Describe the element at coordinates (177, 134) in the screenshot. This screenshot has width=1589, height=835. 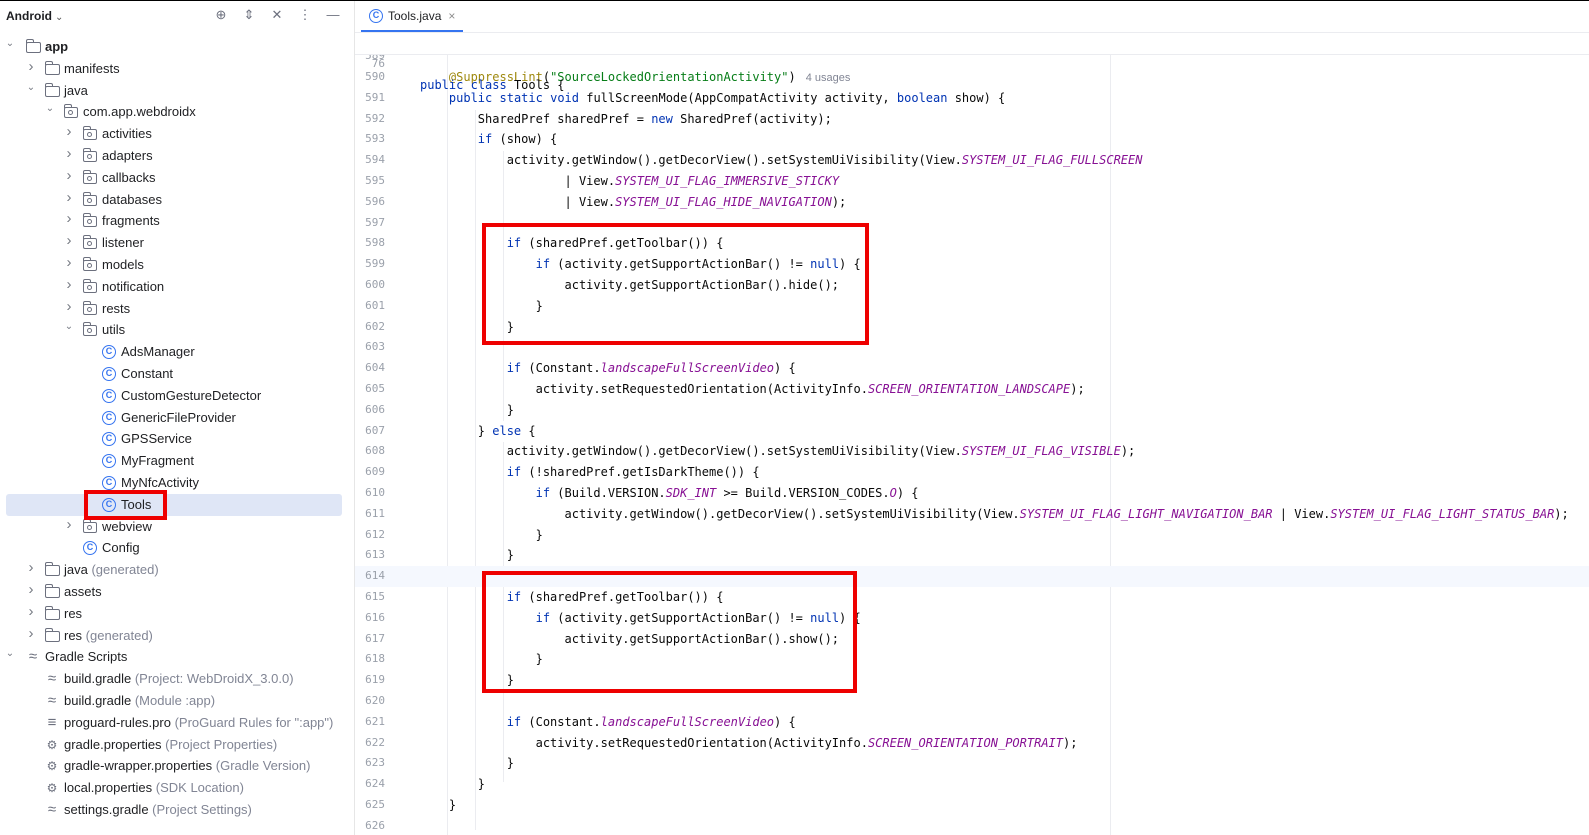
I see `tree-item: › activities` at that location.